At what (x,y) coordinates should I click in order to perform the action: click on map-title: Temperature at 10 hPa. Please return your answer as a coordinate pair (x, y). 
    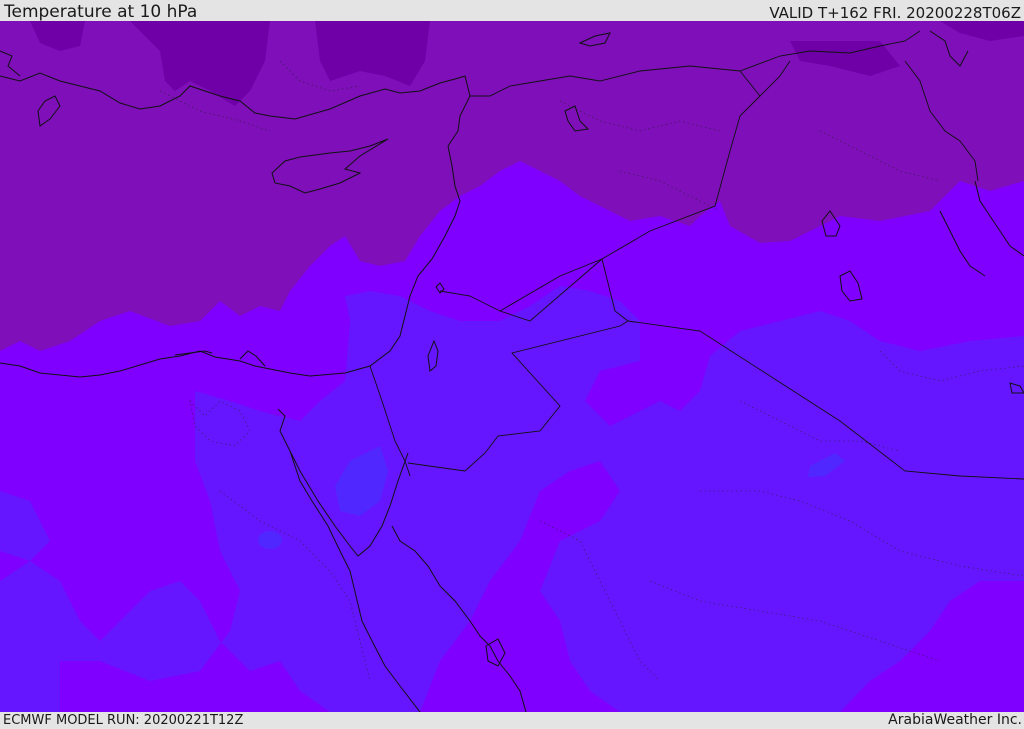
    Looking at the image, I should click on (101, 12).